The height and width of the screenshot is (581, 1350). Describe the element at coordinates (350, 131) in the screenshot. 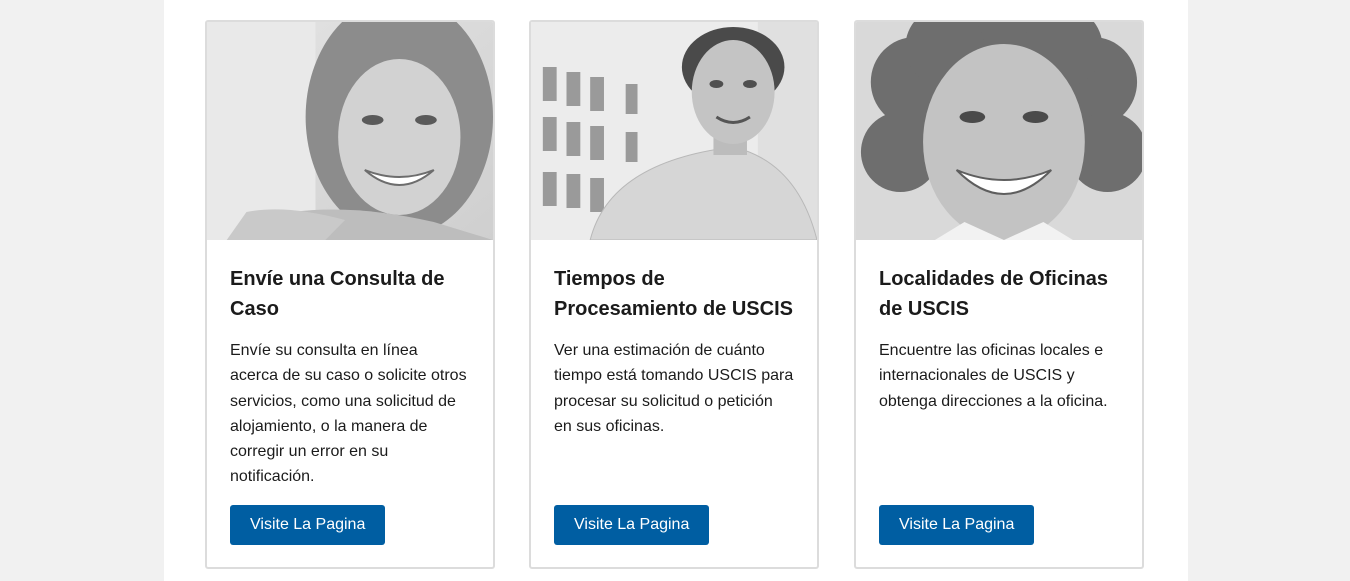

I see `woman-smiling-photo` at that location.